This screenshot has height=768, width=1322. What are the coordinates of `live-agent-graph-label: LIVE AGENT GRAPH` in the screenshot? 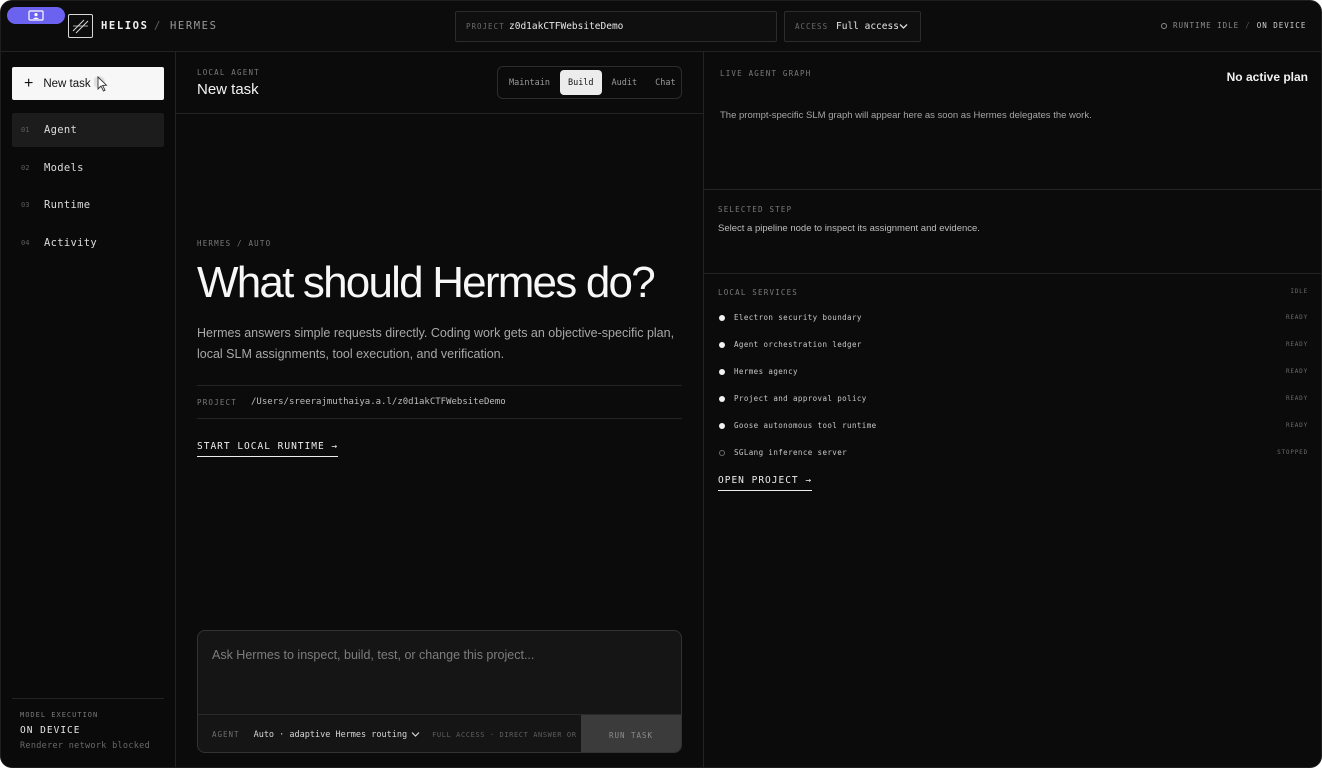 It's located at (766, 73).